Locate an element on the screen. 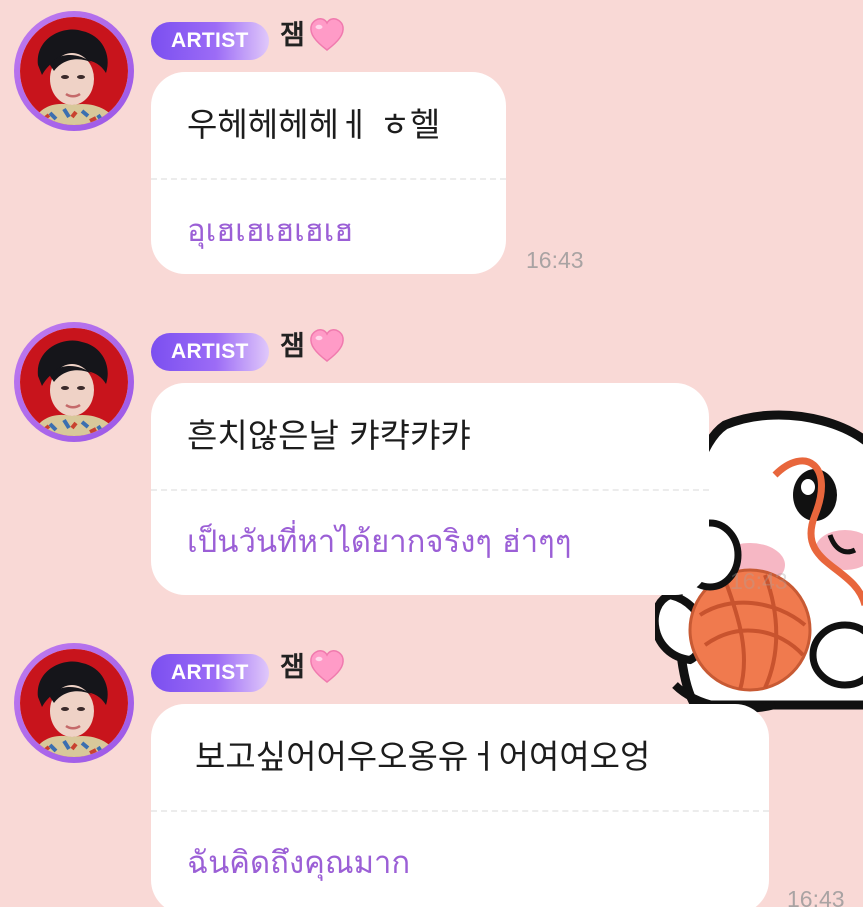 This screenshot has height=907, width=863. original-text: 우헤헤헤헤ㅔ ㅎ헬 is located at coordinates (314, 124).